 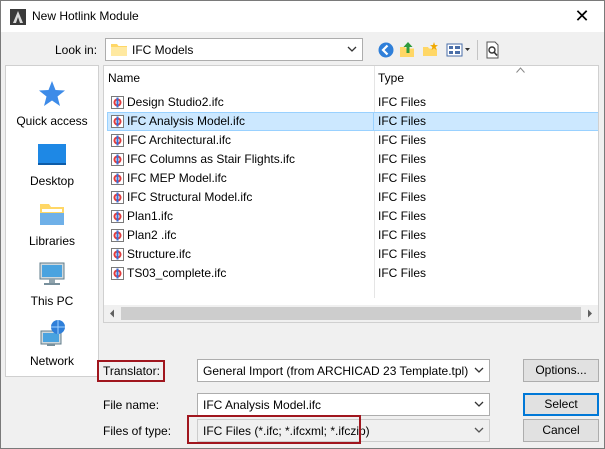 I want to click on place-label: Network, so click(x=51, y=361).